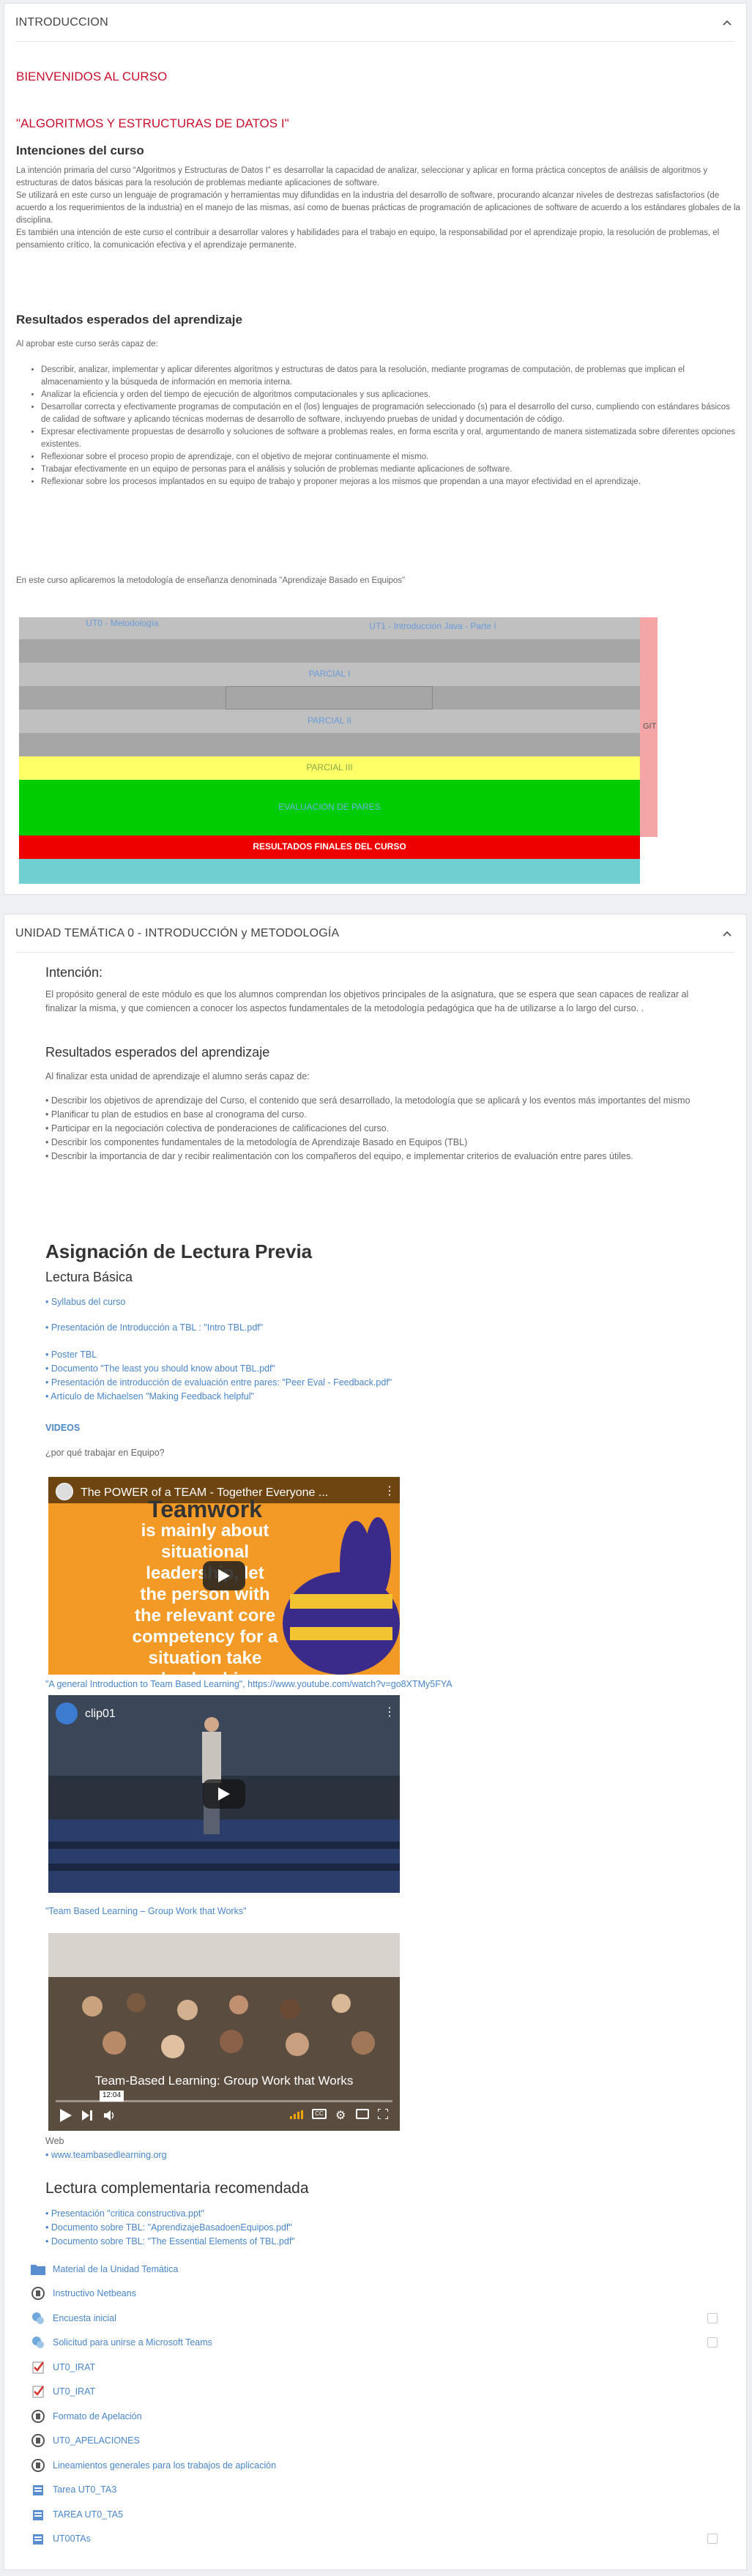 This screenshot has height=2576, width=752. What do you see at coordinates (296, 2116) in the screenshot?
I see `signal-icon` at bounding box center [296, 2116].